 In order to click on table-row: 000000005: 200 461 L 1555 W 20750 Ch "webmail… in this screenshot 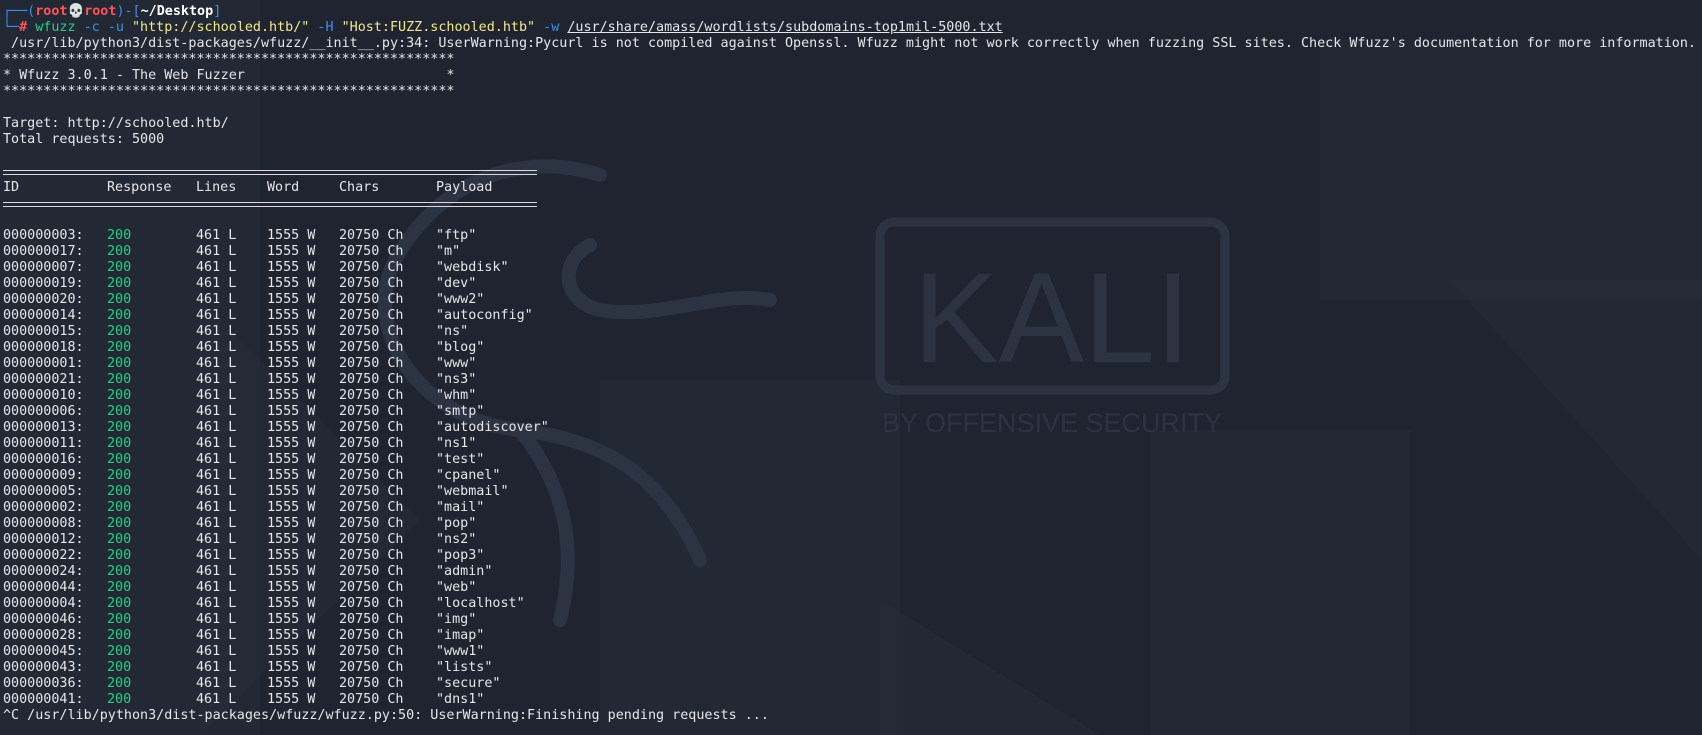, I will do `click(852, 492)`.